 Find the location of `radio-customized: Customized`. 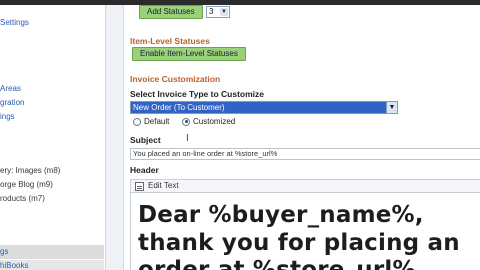

radio-customized: Customized is located at coordinates (208, 121).